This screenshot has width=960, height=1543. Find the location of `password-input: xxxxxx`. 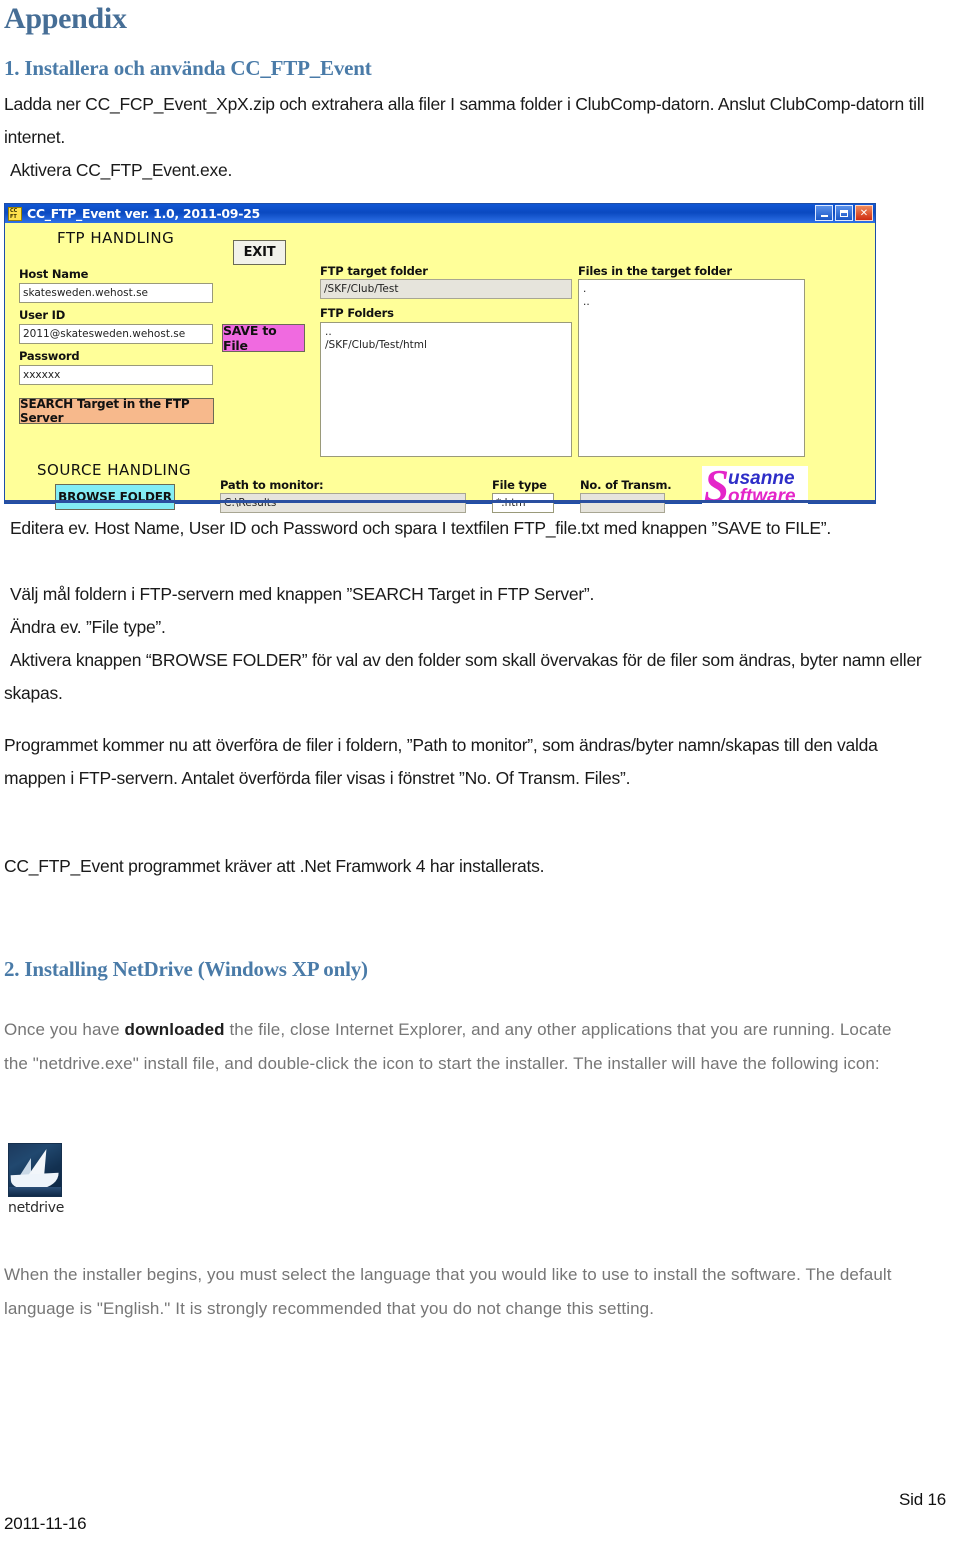

password-input: xxxxxx is located at coordinates (116, 375).